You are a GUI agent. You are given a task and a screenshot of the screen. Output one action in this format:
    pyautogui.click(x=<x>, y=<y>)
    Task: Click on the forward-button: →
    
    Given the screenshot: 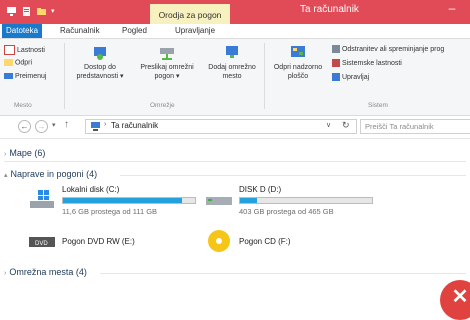 What is the action you would take?
    pyautogui.click(x=41, y=126)
    